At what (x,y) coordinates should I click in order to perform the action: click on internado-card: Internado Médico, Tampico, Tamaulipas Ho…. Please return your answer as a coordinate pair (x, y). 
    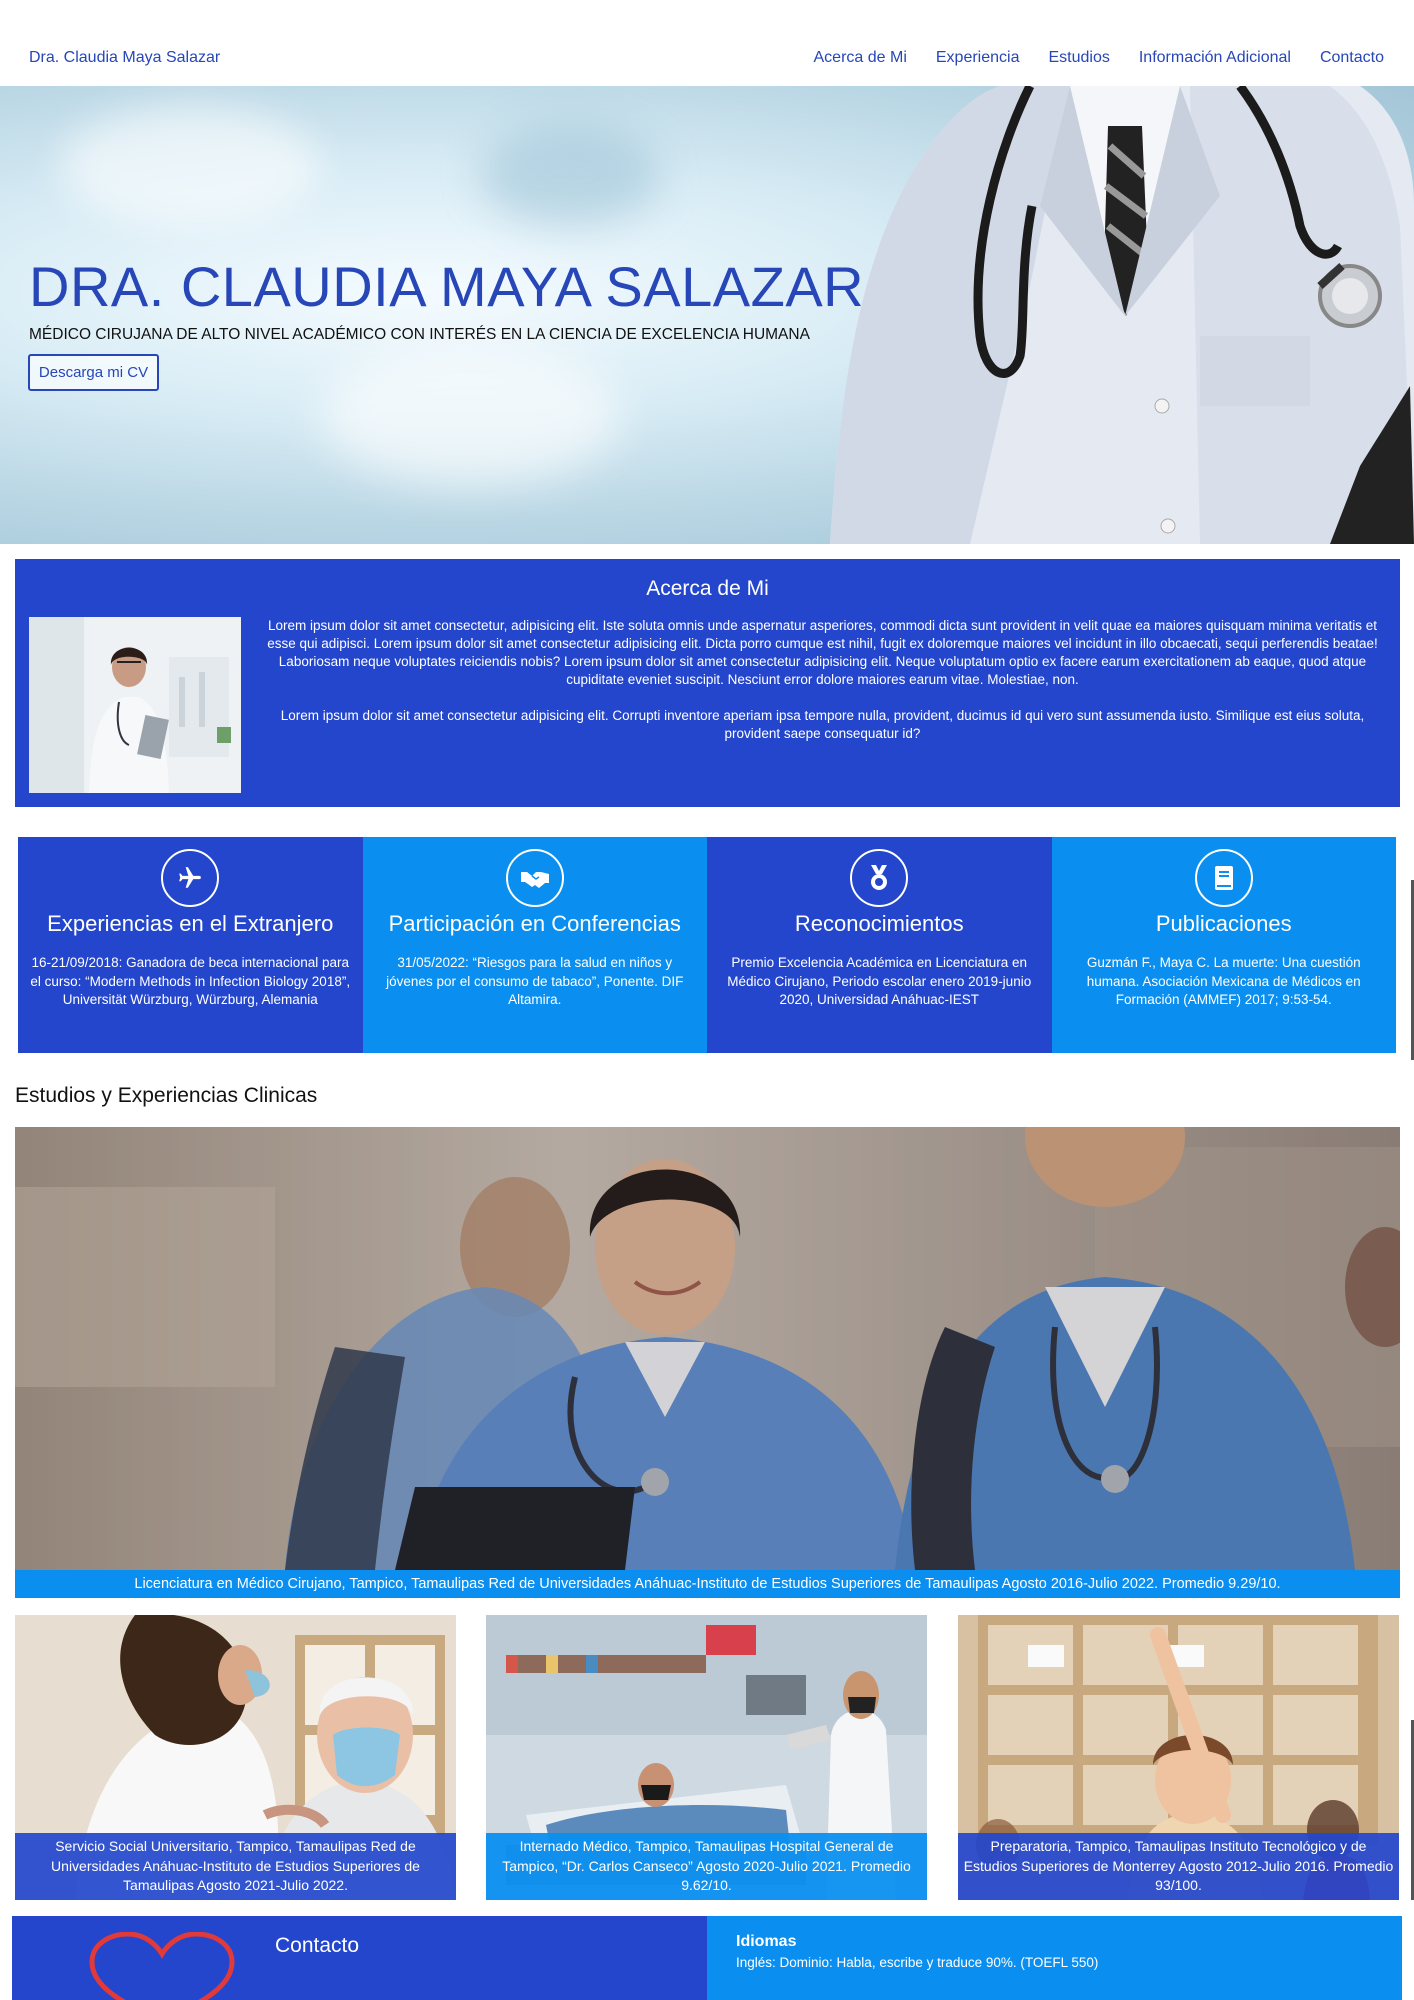
    Looking at the image, I should click on (706, 1757).